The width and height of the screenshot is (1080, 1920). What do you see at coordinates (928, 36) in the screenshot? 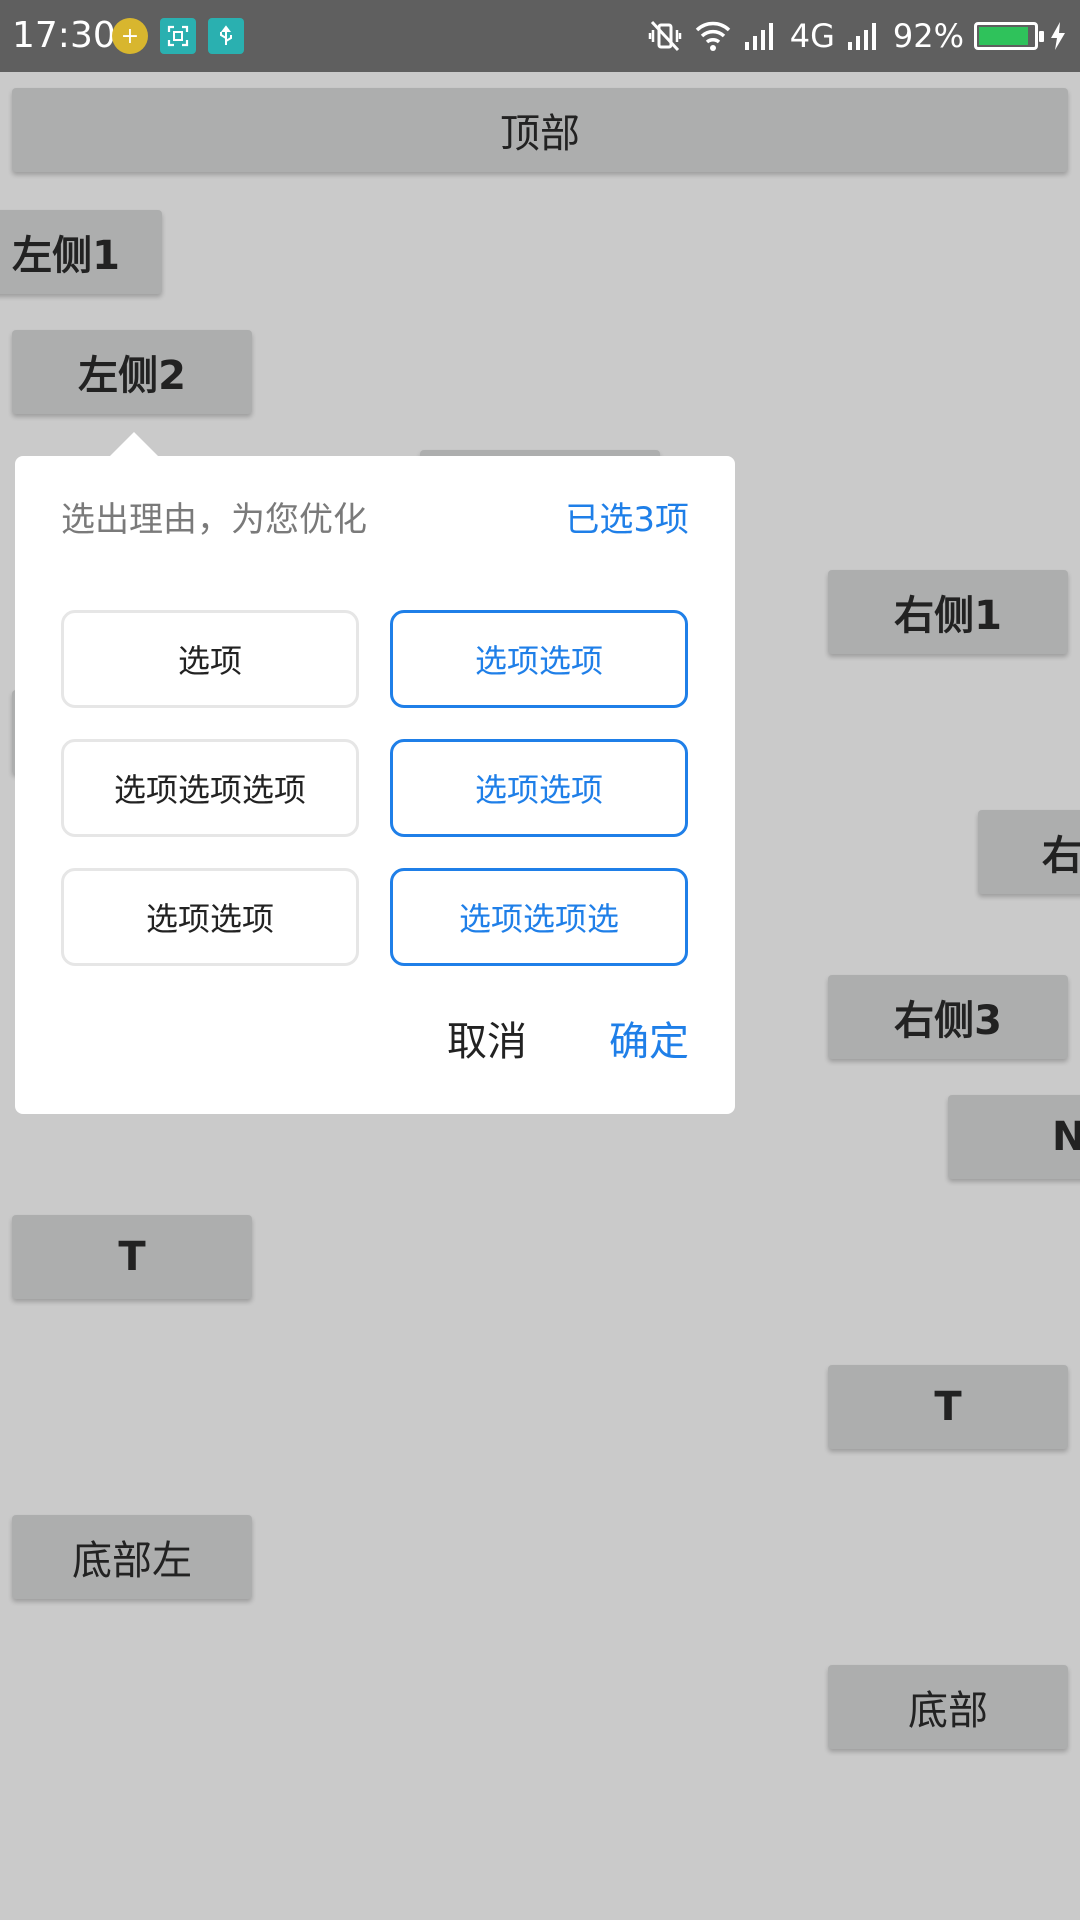
I see `battery-percent-label: 92%` at bounding box center [928, 36].